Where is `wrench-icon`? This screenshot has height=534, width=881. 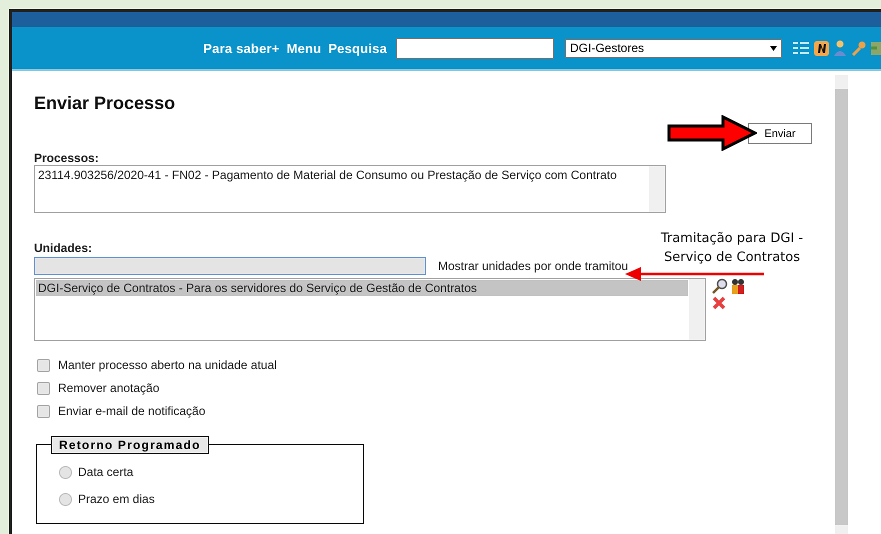 wrench-icon is located at coordinates (858, 48).